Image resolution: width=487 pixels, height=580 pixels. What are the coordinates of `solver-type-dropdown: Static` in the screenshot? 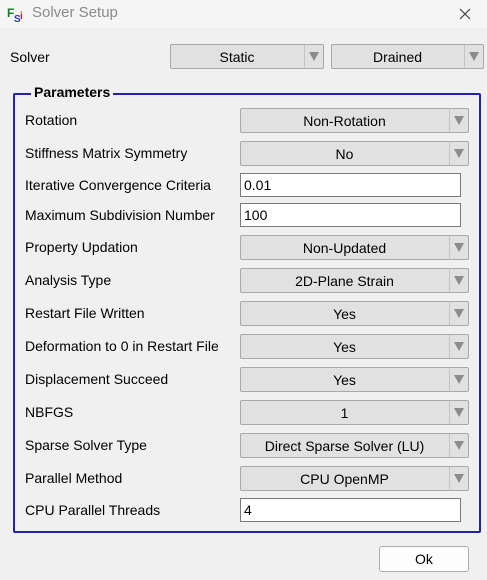 It's located at (247, 56).